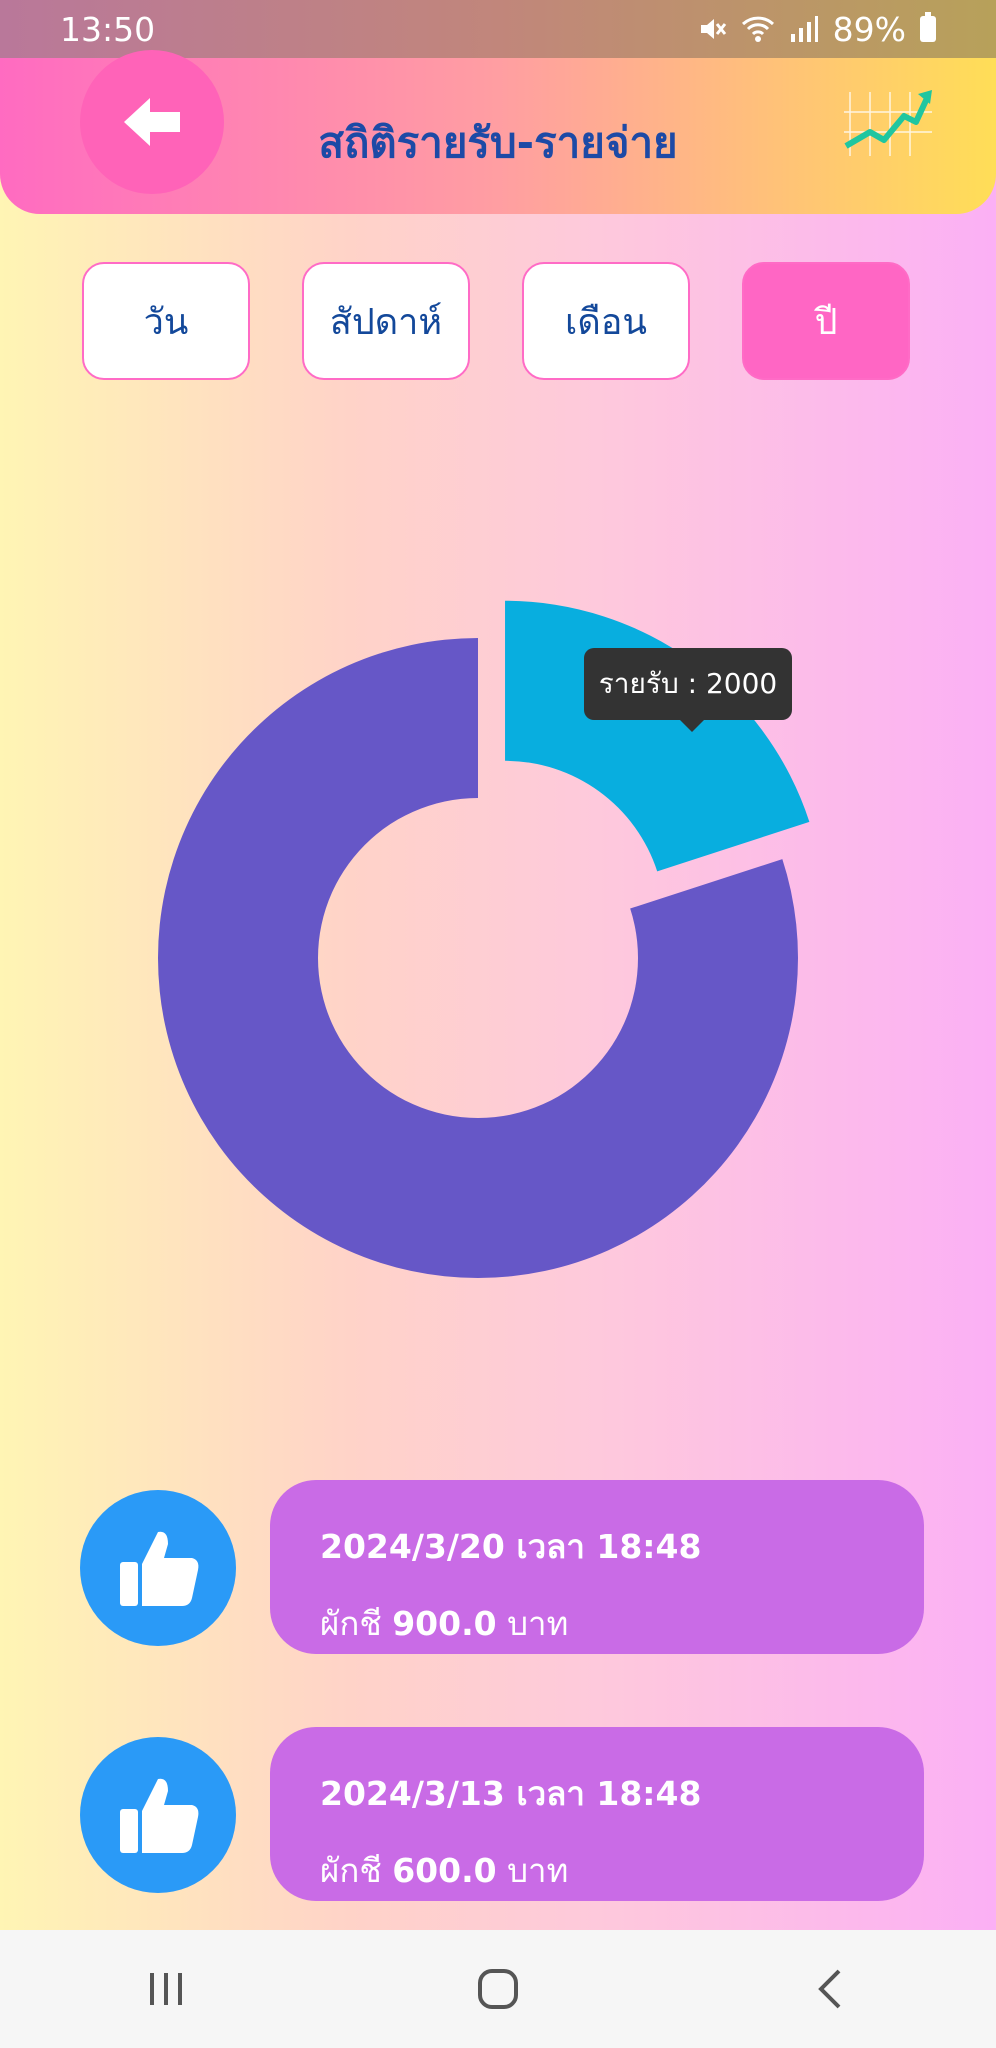  I want to click on record-datetime: 2024/3/20 เวลา 18:48, so click(511, 1546).